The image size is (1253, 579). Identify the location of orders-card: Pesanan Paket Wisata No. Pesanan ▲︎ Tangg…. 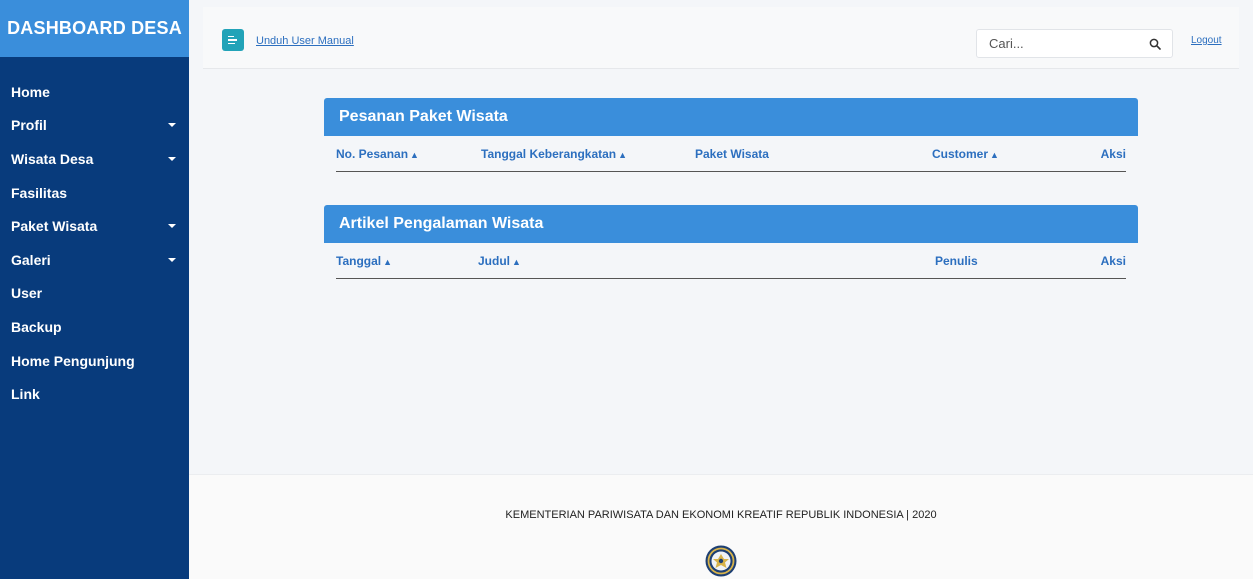
(731, 135).